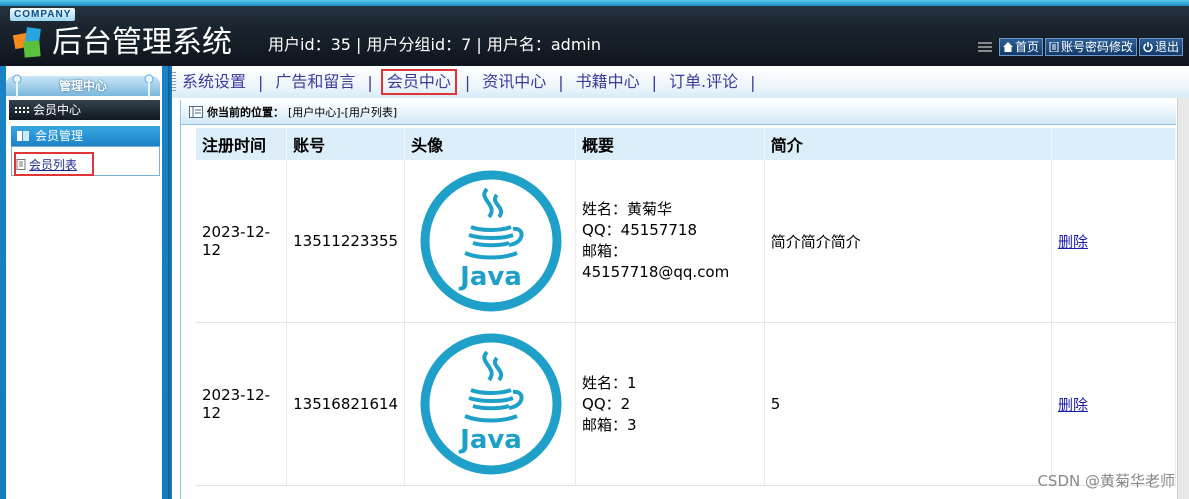  What do you see at coordinates (346, 144) in the screenshot?
I see `column-header-account: 账号` at bounding box center [346, 144].